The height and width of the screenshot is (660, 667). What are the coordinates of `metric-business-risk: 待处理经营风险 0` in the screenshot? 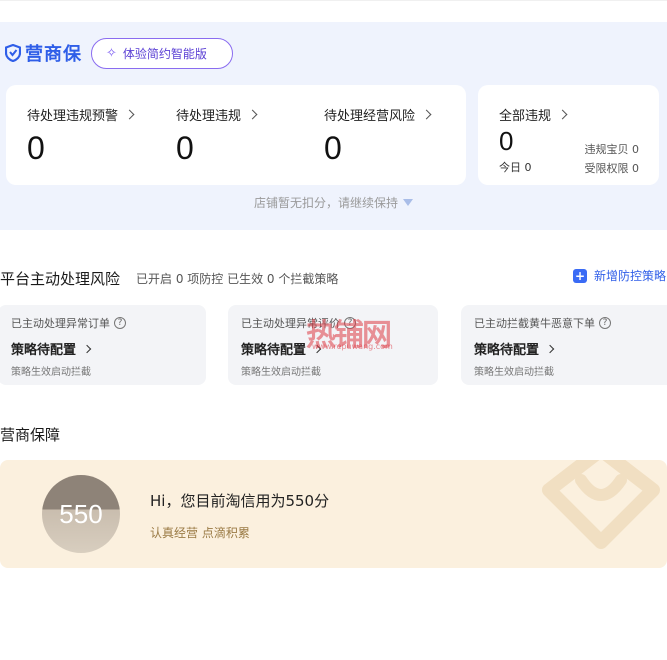 It's located at (378, 136).